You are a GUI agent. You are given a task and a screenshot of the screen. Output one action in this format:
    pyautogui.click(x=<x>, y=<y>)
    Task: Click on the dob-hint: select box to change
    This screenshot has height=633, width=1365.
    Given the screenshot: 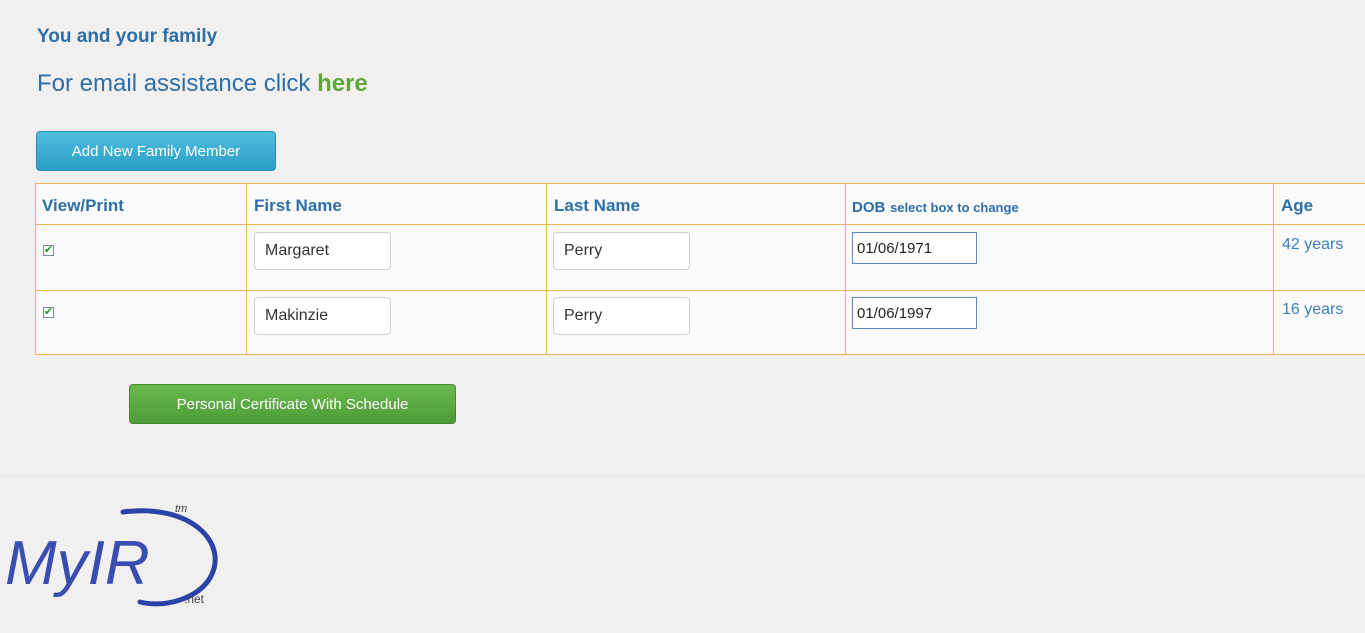 What is the action you would take?
    pyautogui.click(x=954, y=207)
    